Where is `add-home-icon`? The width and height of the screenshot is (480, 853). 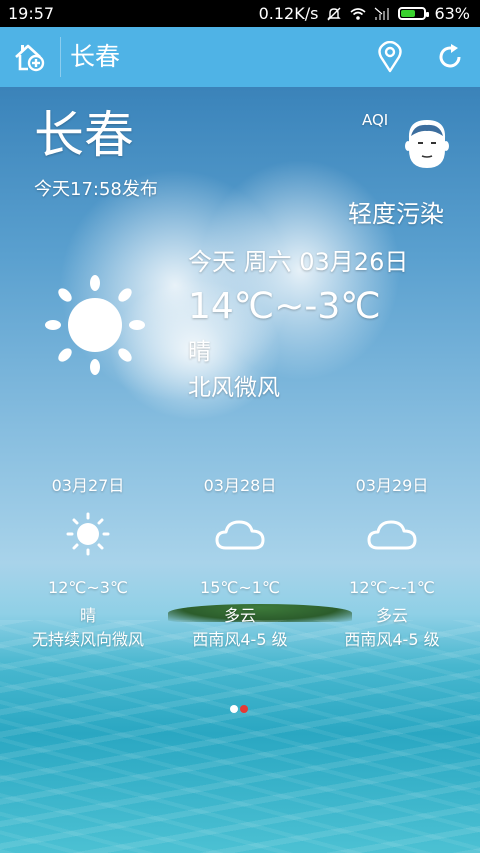
add-home-icon is located at coordinates (30, 58).